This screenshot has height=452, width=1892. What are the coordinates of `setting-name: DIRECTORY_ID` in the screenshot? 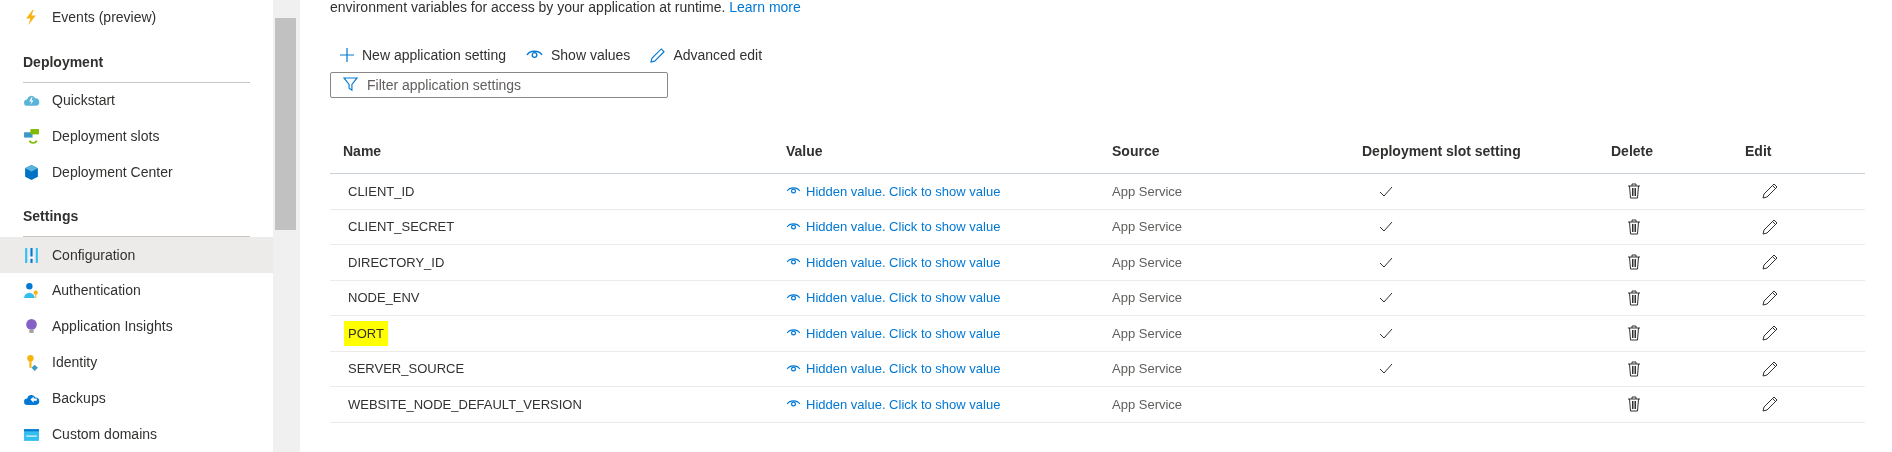 It's located at (396, 262).